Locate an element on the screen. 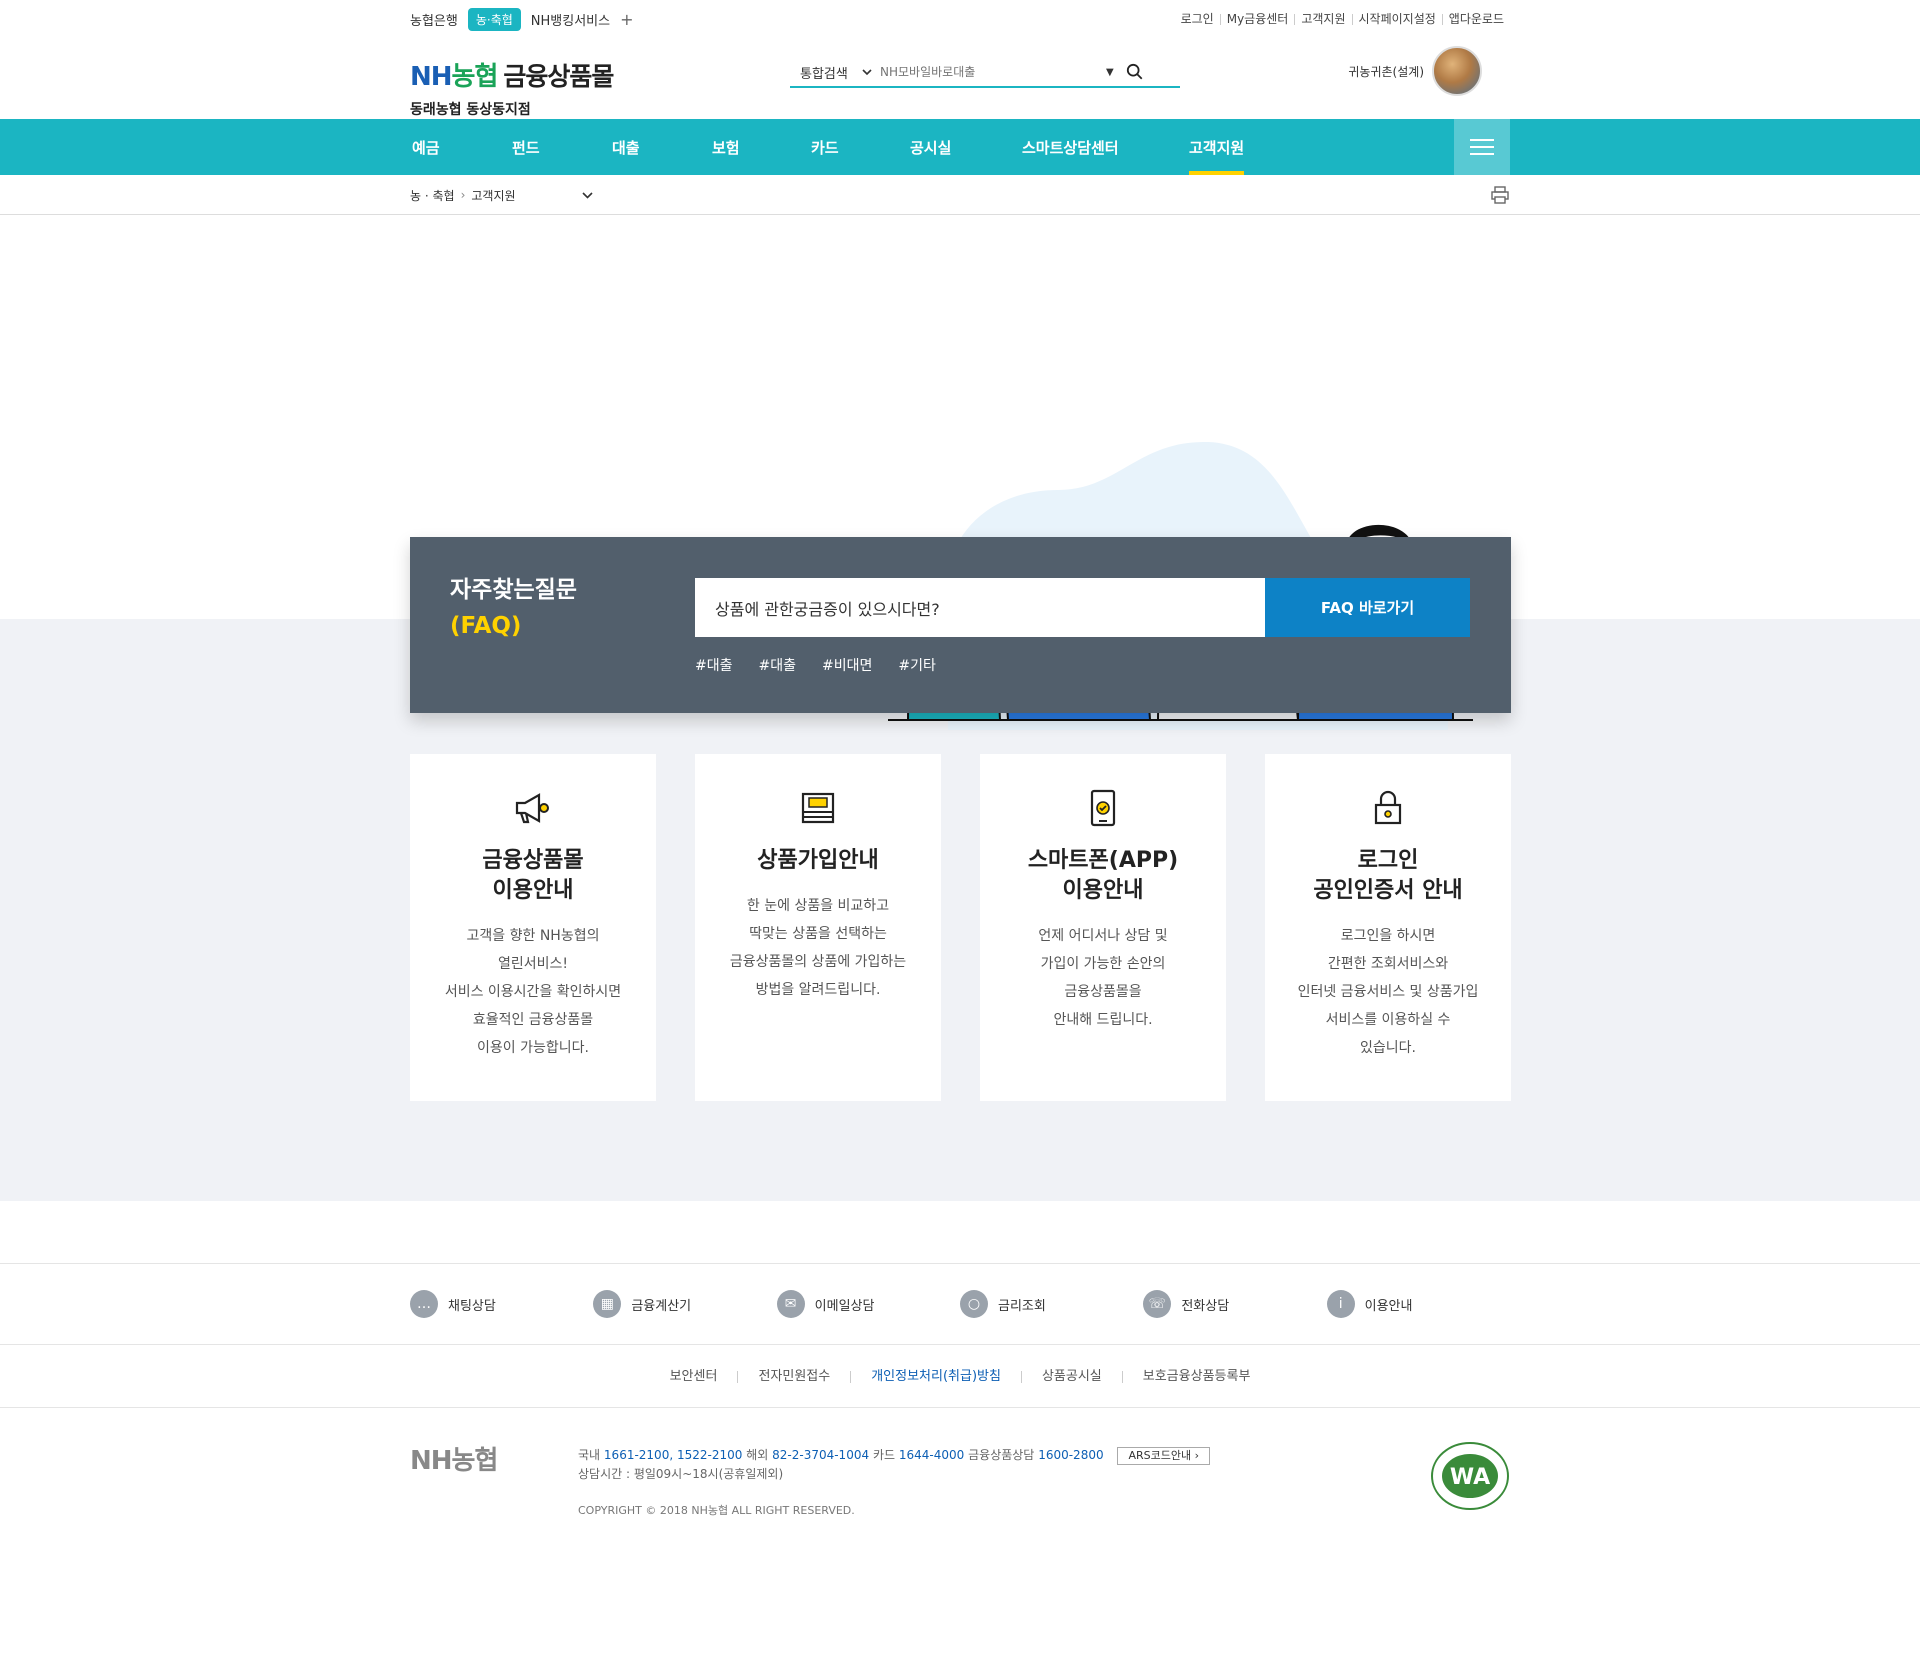 This screenshot has width=1920, height=1679. email-consult-link: ✉ 이메일상담 is located at coordinates (868, 1304).